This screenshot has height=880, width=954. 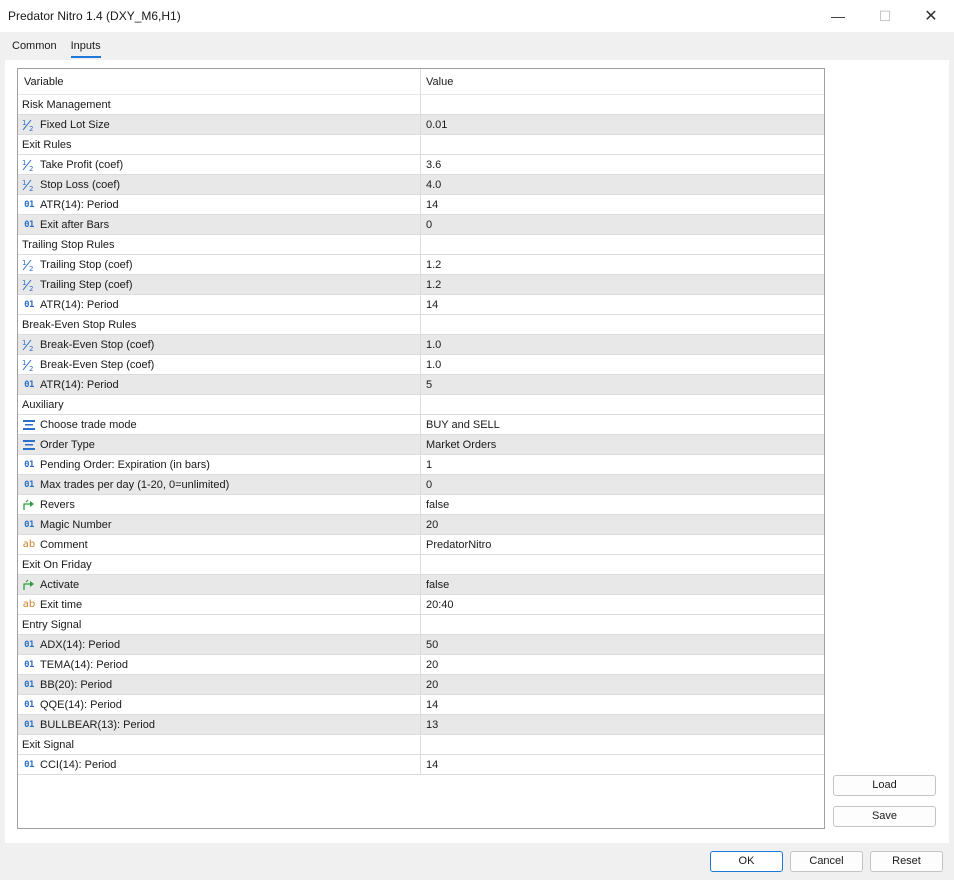 I want to click on param-row: 01 TEMA(14): Period 20, so click(x=421, y=665).